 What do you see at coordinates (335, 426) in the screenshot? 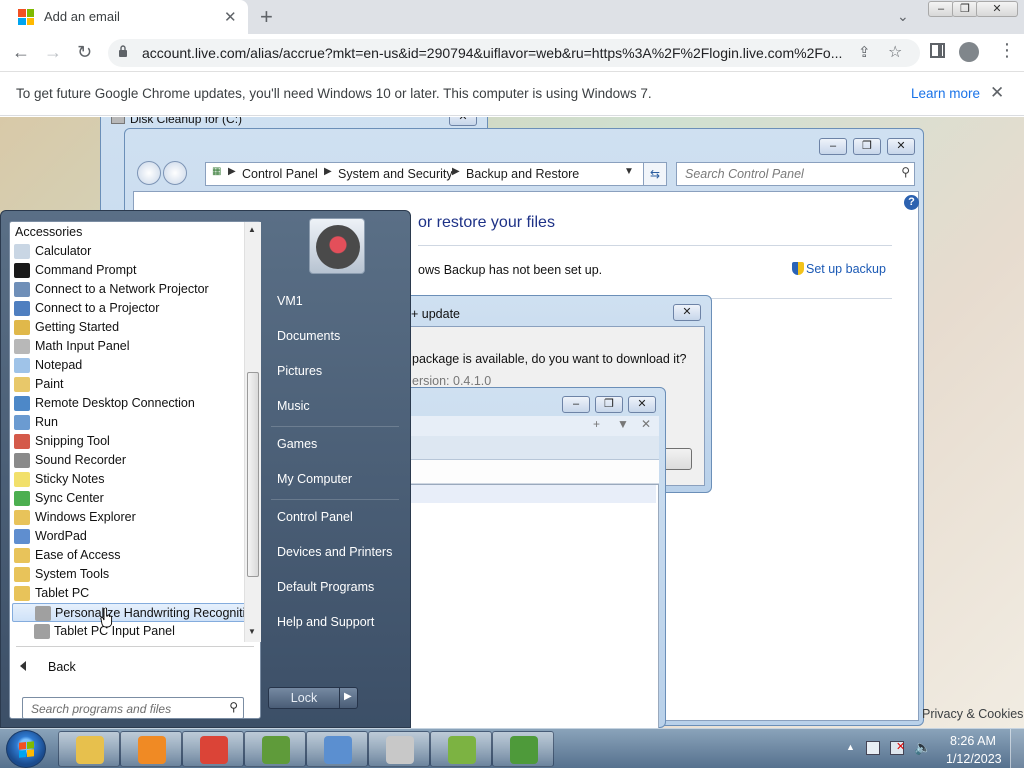
I see `divider` at bounding box center [335, 426].